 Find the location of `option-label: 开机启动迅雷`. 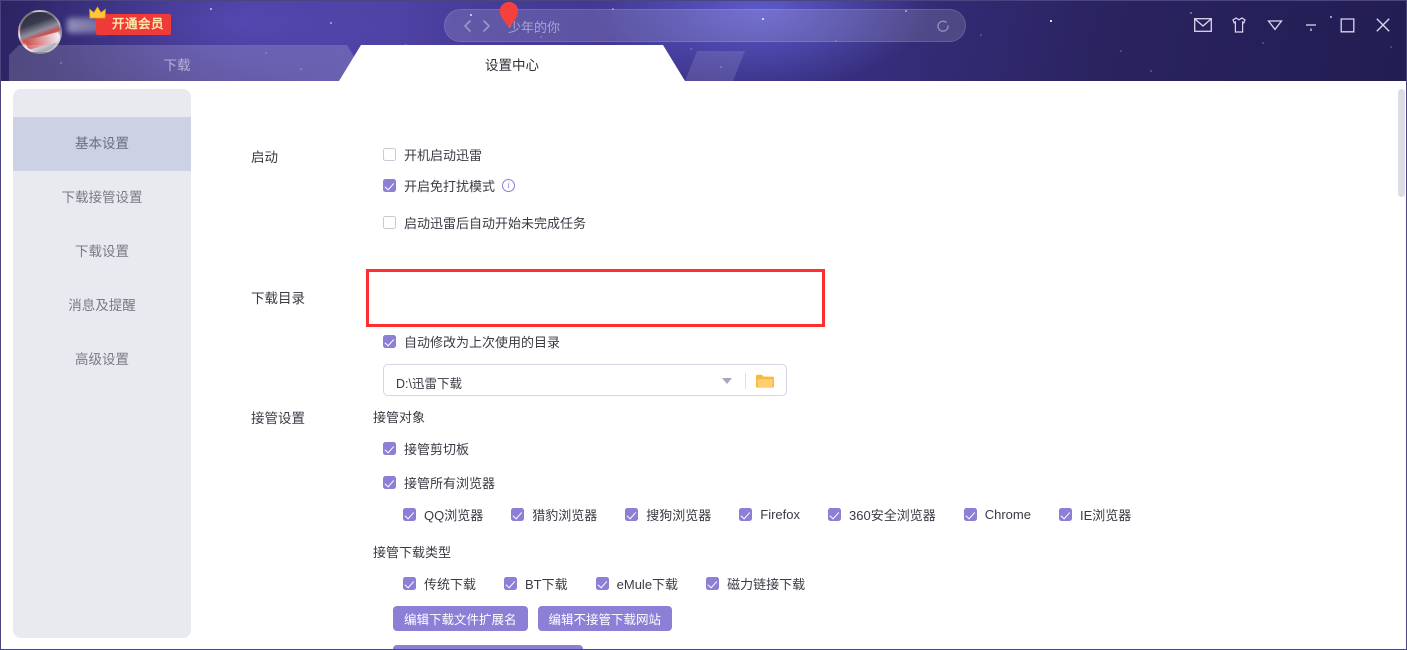

option-label: 开机启动迅雷 is located at coordinates (443, 155).